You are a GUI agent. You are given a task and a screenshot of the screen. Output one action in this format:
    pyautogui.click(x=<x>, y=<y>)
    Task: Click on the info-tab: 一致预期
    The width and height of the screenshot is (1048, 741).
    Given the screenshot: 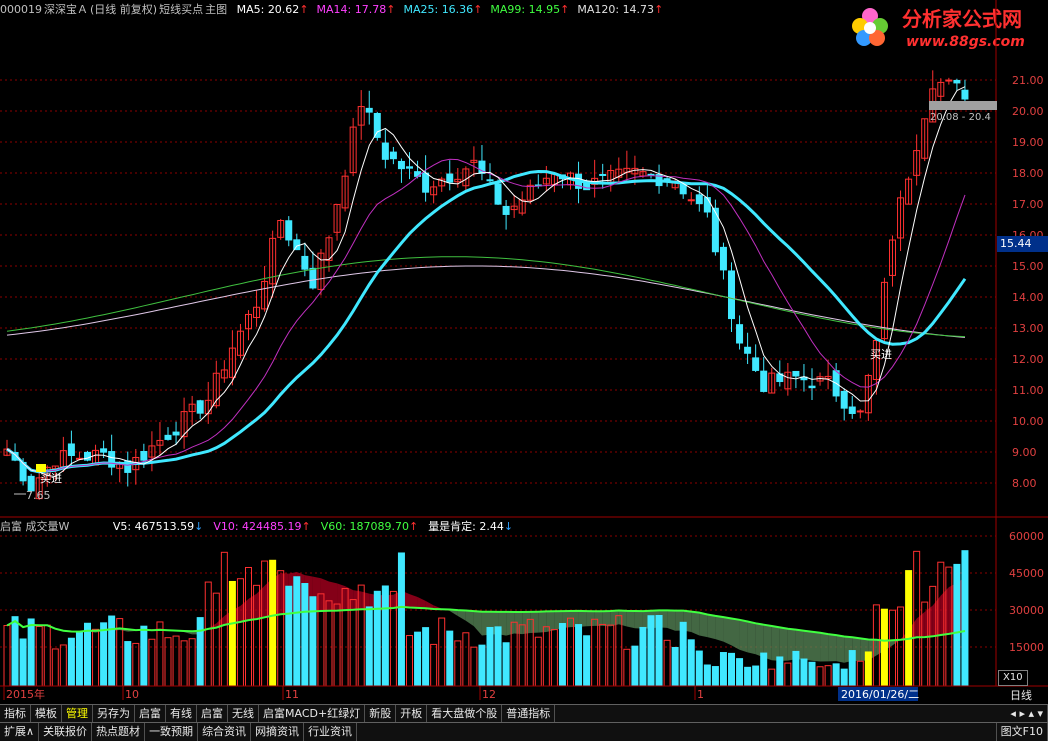 What is the action you would take?
    pyautogui.click(x=172, y=732)
    